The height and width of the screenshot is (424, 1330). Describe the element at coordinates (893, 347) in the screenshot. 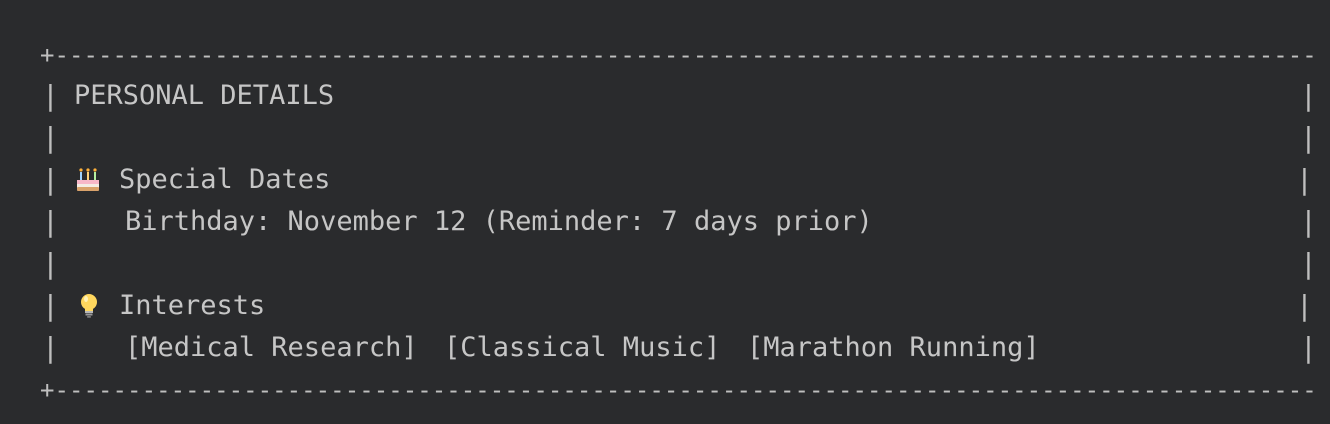

I see `interest-tag-marathon-running: [Marathon Running]` at that location.